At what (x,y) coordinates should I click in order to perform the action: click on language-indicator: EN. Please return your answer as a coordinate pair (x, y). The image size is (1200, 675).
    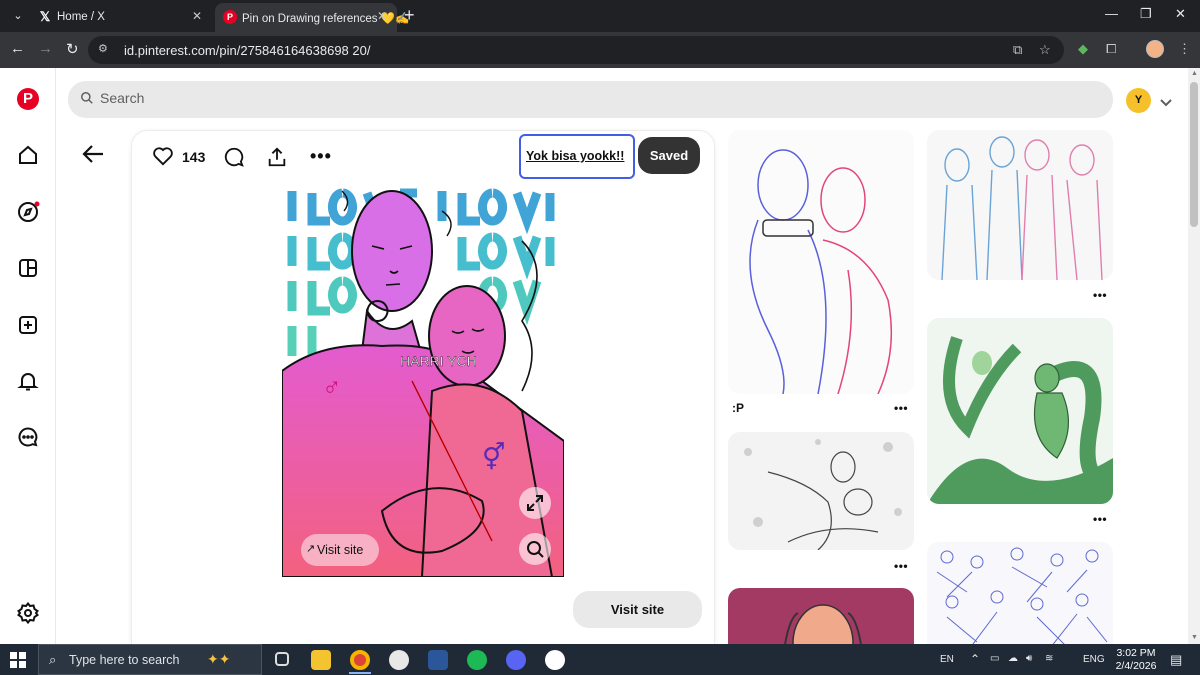
    Looking at the image, I should click on (947, 659).